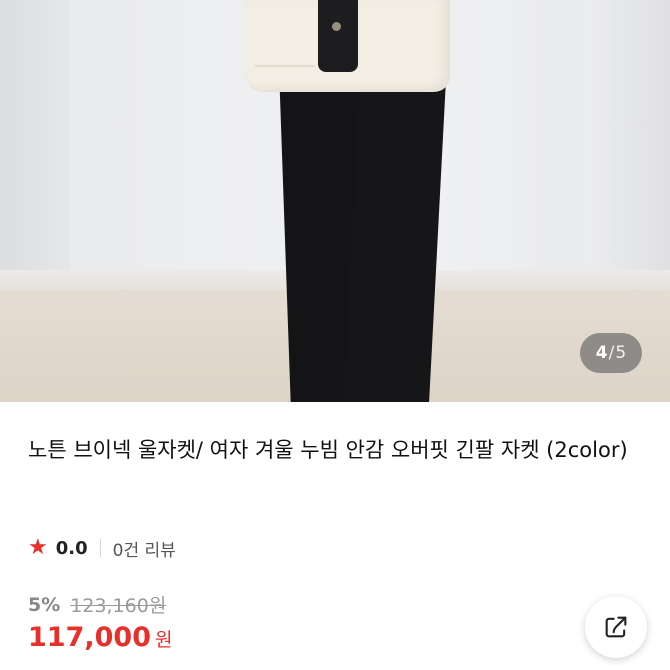 This screenshot has height=670, width=670. I want to click on currency-unit: 원, so click(163, 640).